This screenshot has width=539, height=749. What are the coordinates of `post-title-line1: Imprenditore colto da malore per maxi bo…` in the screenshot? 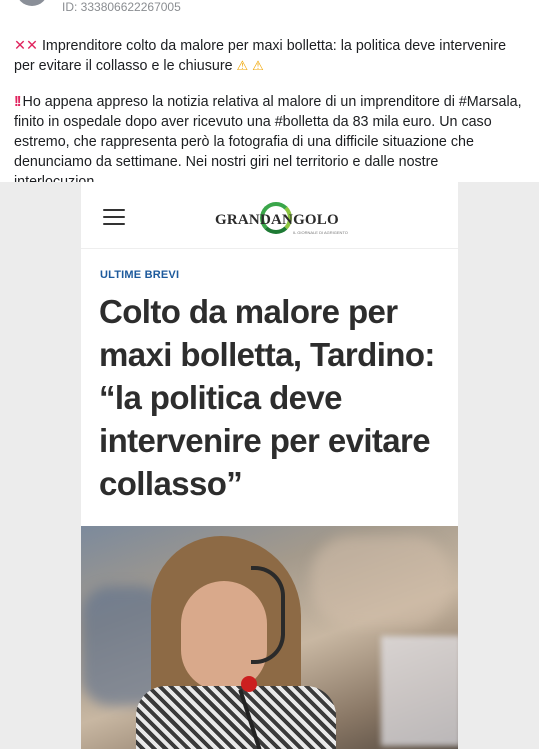 It's located at (274, 46).